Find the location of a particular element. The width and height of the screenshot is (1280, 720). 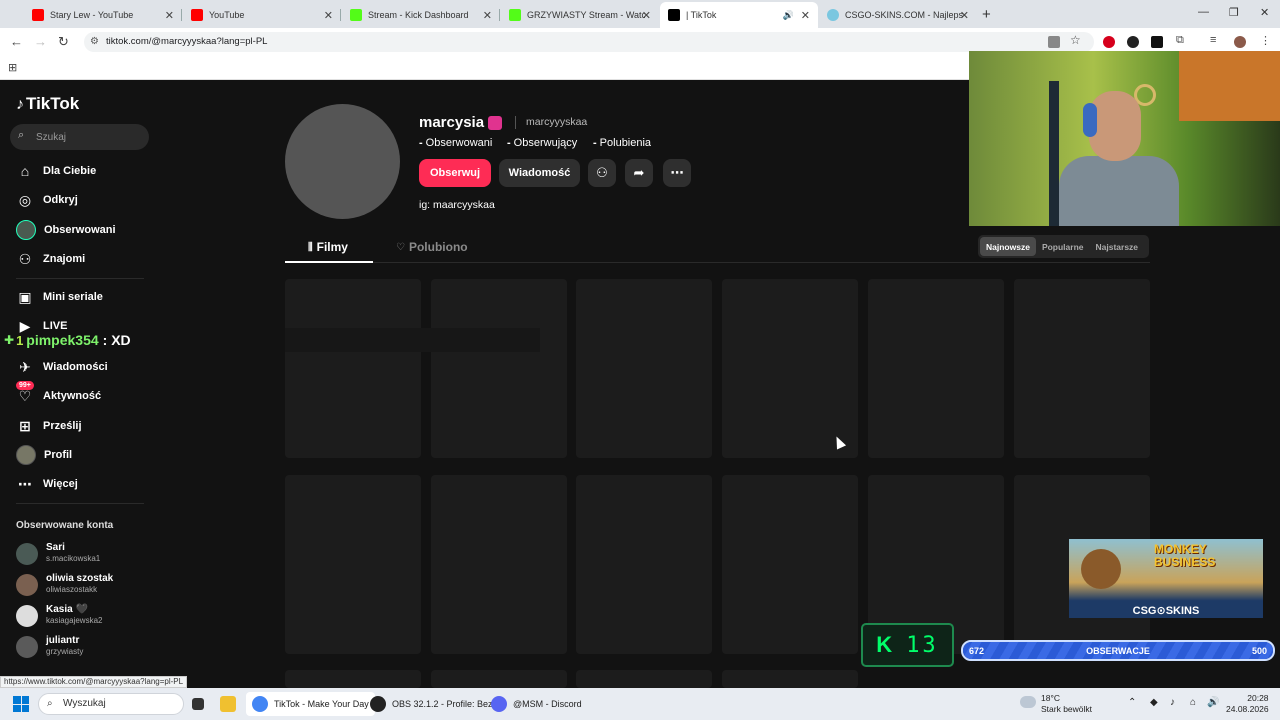

follow-button: Obserwuj is located at coordinates (455, 173).